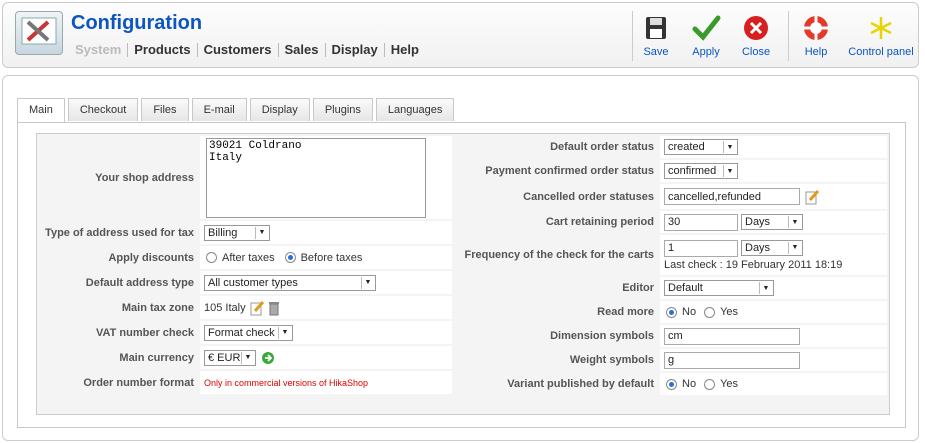  Describe the element at coordinates (118, 307) in the screenshot. I see `main-tax-zone-label: Main tax zone` at that location.